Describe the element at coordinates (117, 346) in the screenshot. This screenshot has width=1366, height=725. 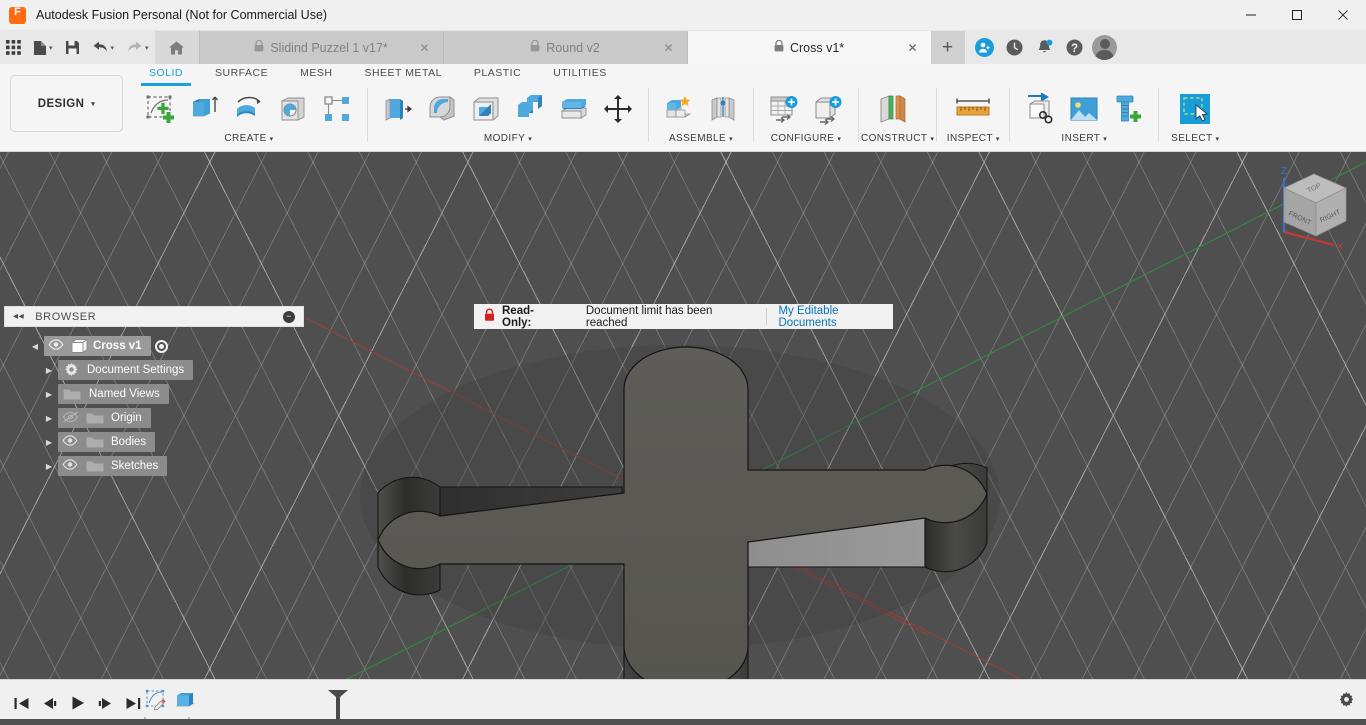
I see `browser-item-label: Cross v1` at that location.